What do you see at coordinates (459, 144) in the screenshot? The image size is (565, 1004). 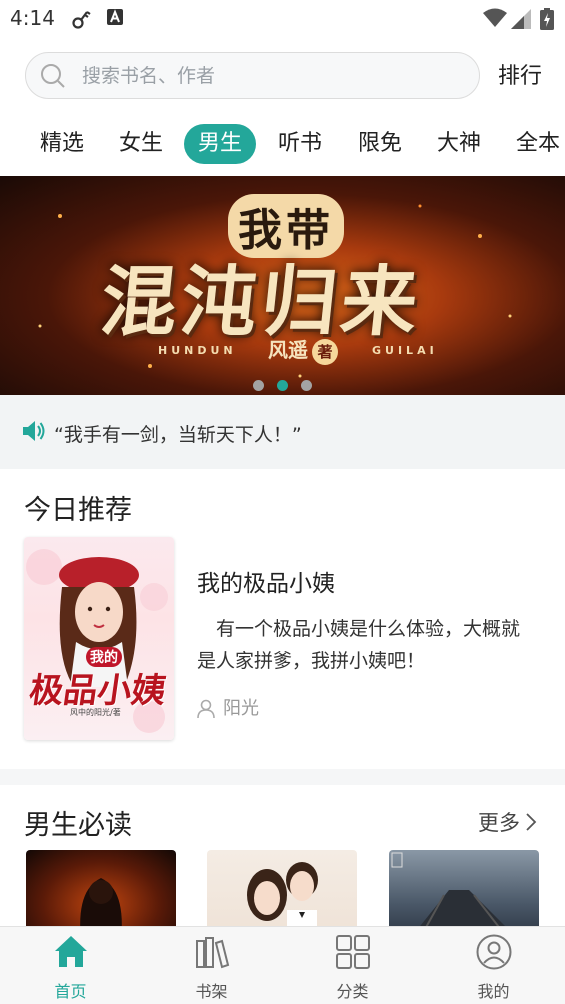 I see `tab-masters: 大神` at bounding box center [459, 144].